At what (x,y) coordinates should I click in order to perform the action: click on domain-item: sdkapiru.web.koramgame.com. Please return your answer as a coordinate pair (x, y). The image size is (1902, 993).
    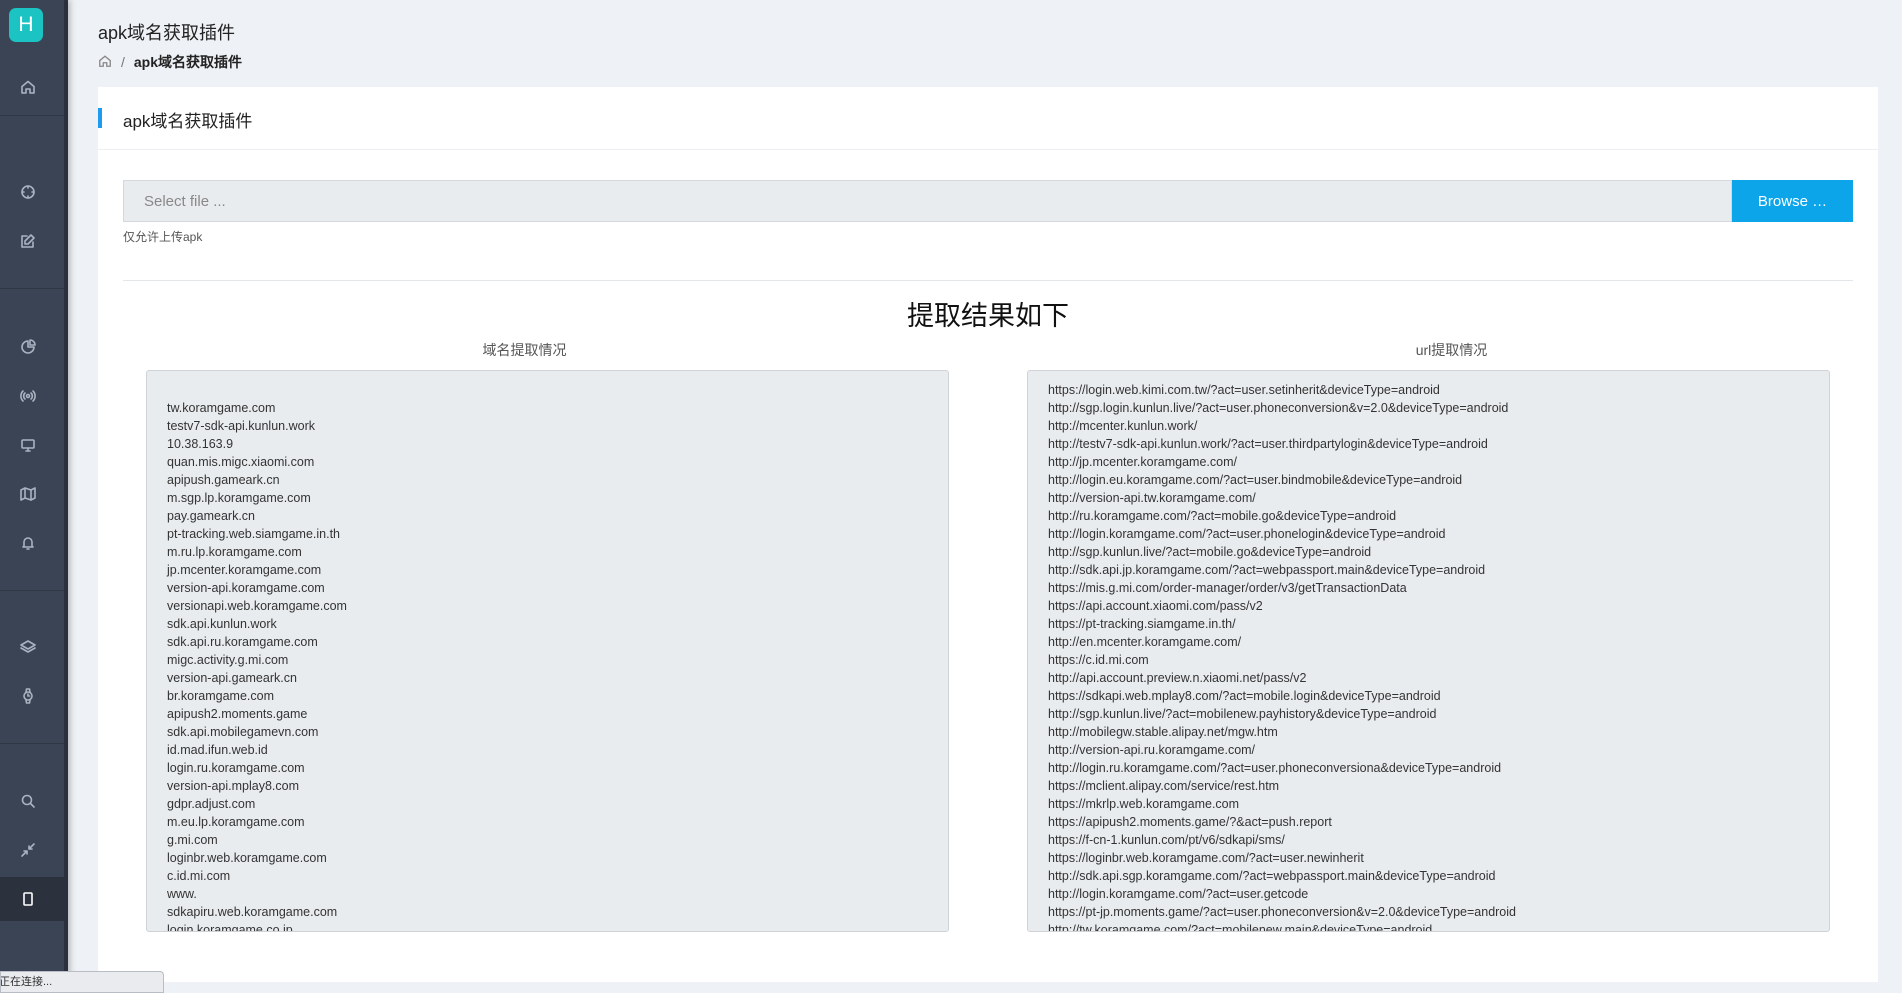
    Looking at the image, I should click on (252, 912).